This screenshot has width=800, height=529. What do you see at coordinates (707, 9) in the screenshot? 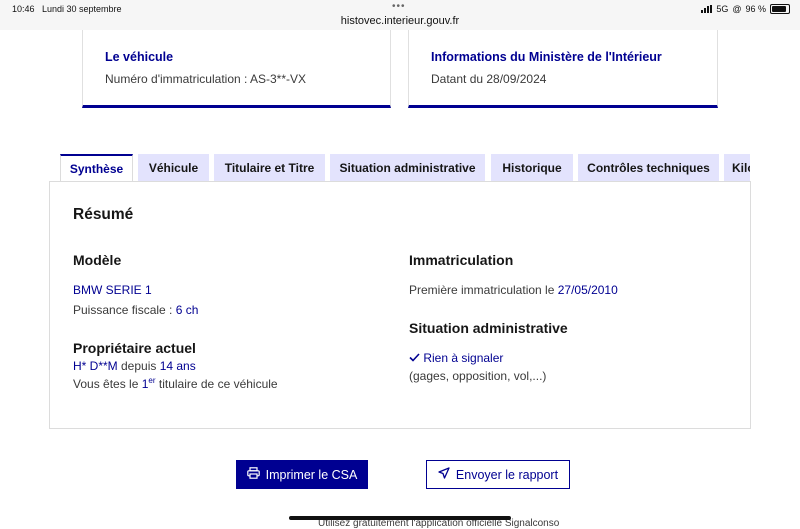
I see `signal-icon` at bounding box center [707, 9].